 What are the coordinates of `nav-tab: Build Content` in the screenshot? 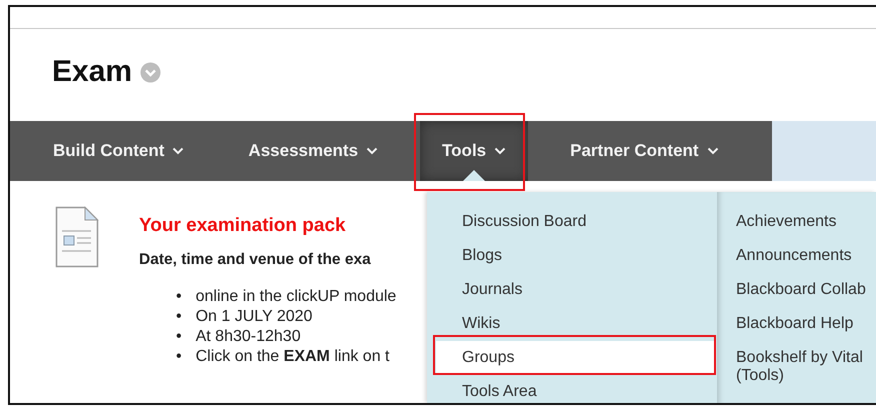 It's located at (118, 151).